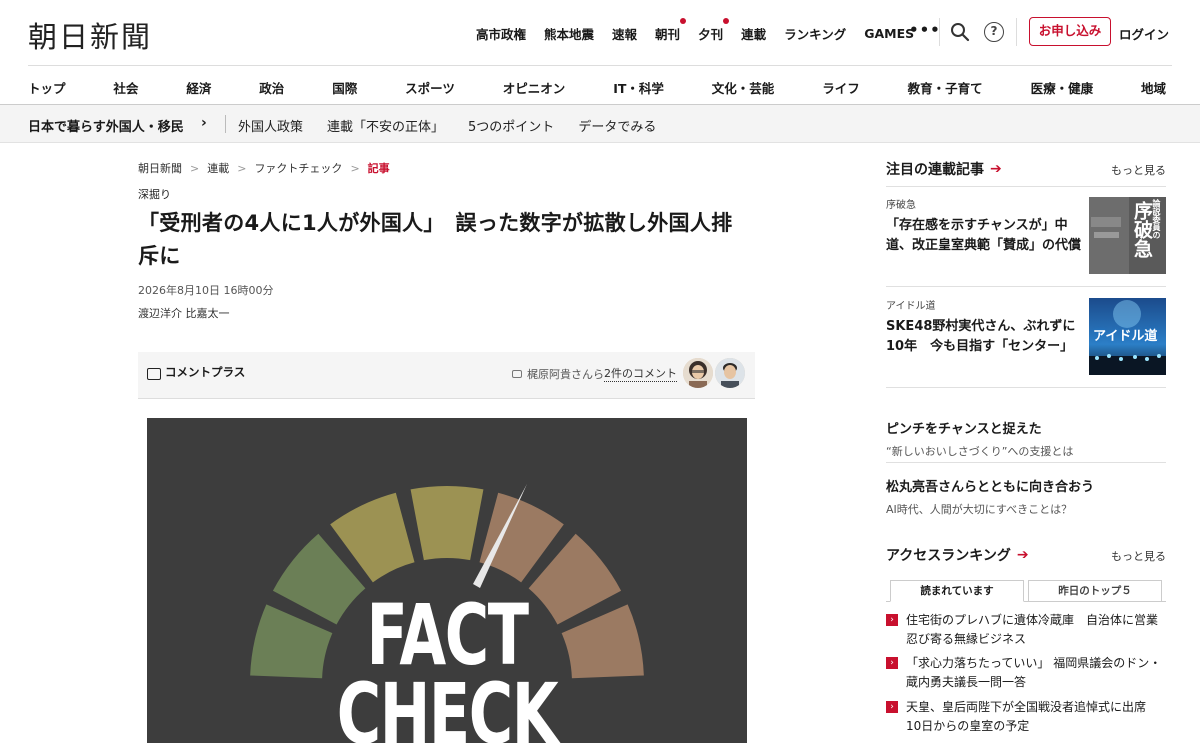  What do you see at coordinates (447, 523) in the screenshot?
I see `gauge-segment` at bounding box center [447, 523].